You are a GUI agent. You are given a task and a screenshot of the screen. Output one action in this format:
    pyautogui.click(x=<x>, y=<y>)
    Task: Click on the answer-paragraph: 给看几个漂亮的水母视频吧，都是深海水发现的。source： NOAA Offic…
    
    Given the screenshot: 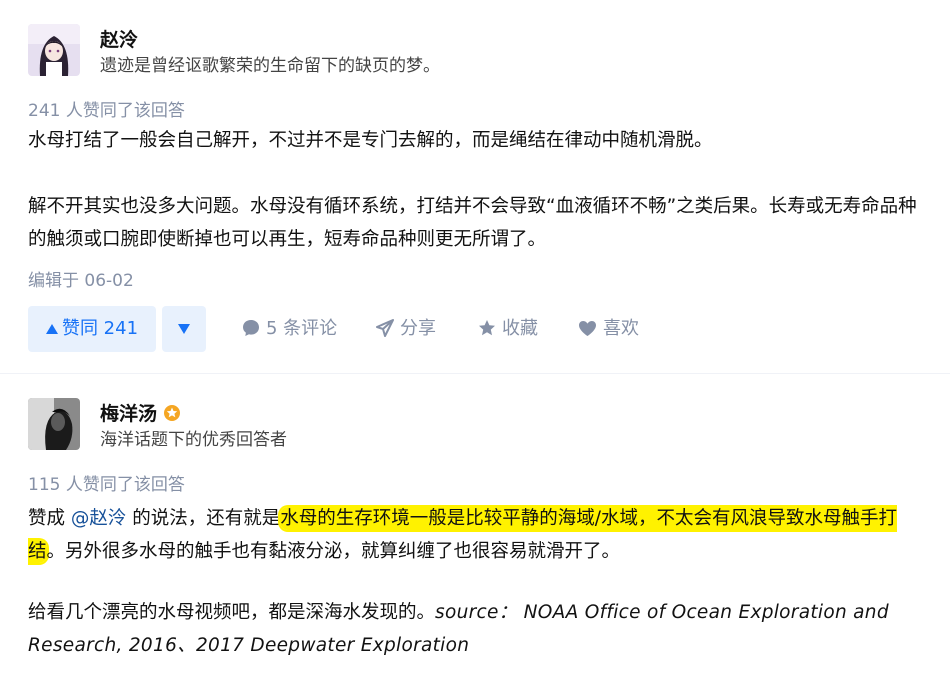 What is the action you would take?
    pyautogui.click(x=475, y=629)
    